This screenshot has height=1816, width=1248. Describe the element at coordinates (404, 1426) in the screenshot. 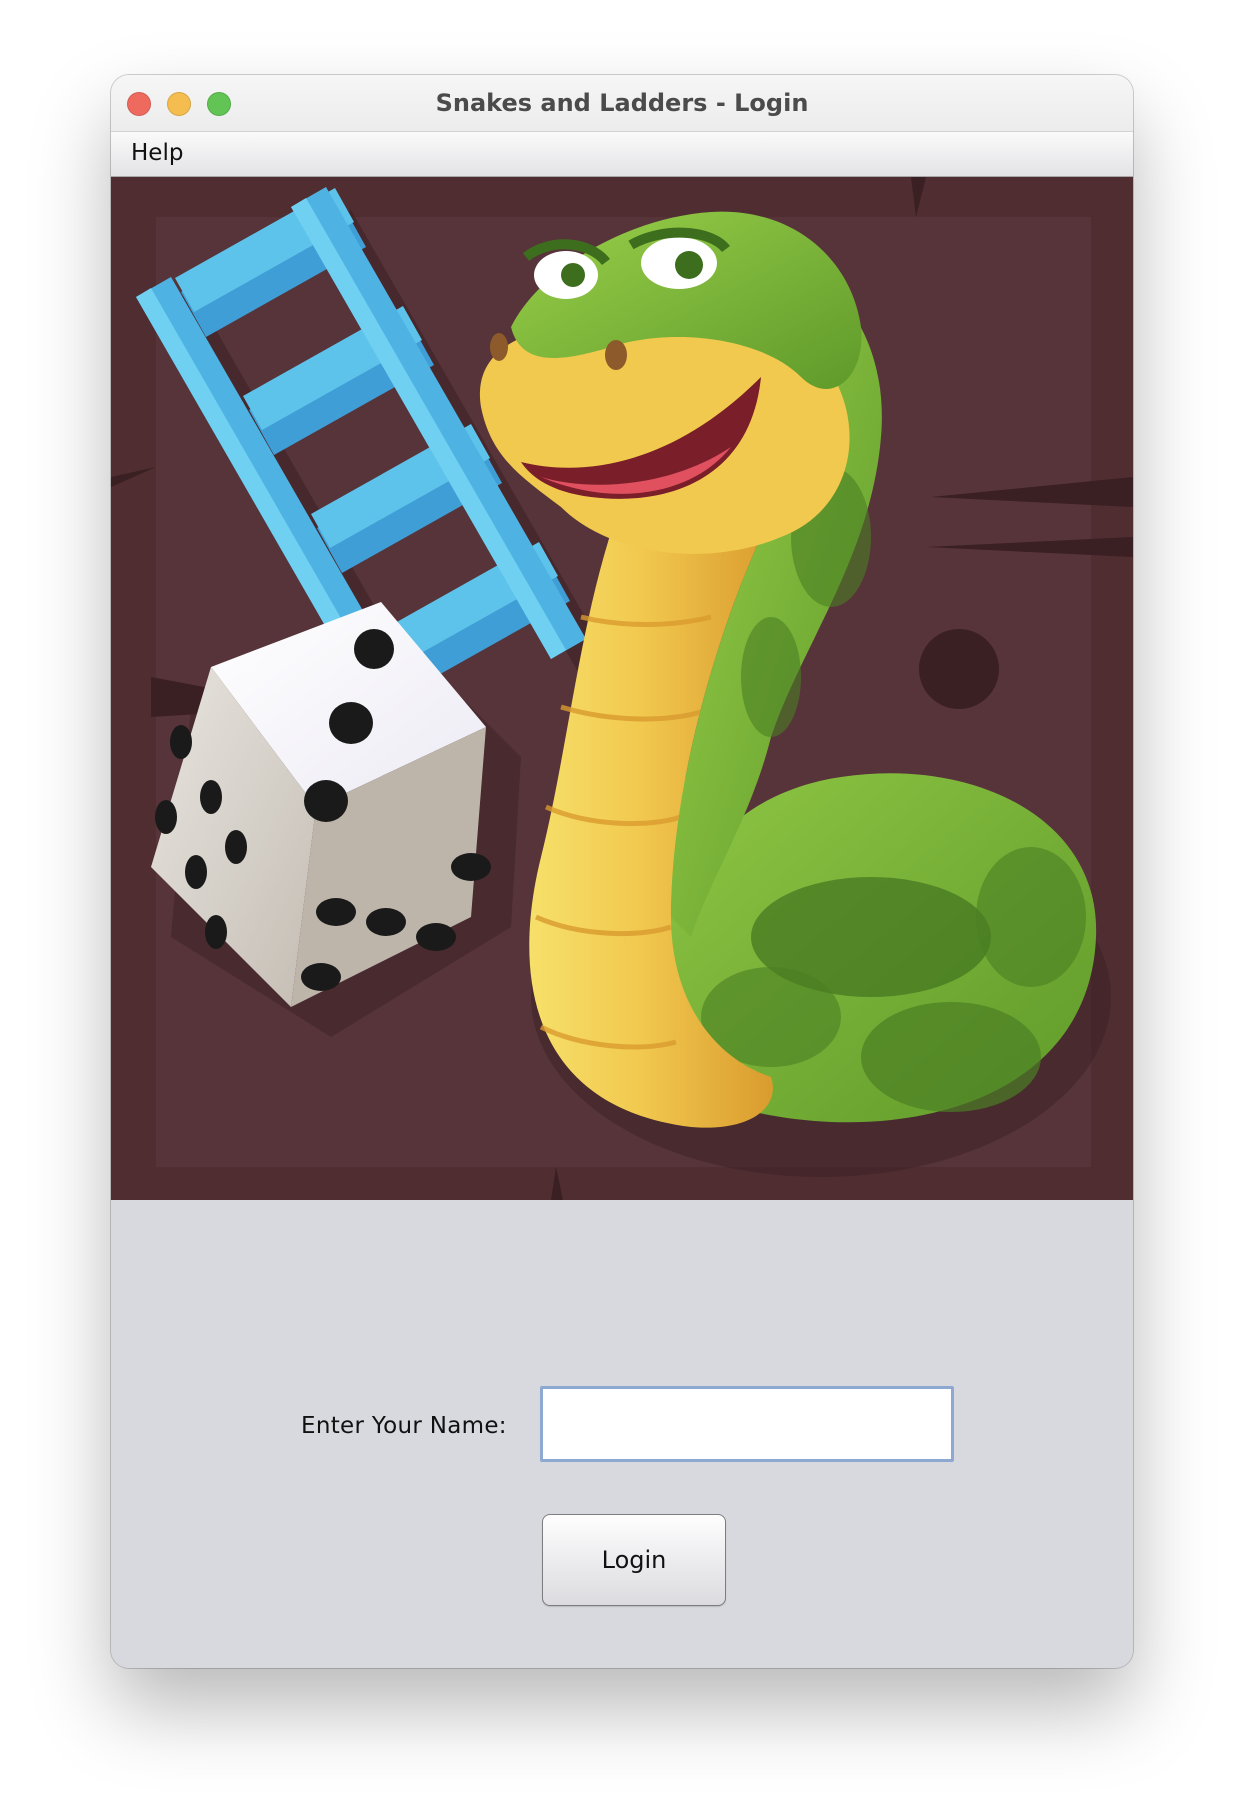

I see `name-label: Enter Your Name:` at that location.